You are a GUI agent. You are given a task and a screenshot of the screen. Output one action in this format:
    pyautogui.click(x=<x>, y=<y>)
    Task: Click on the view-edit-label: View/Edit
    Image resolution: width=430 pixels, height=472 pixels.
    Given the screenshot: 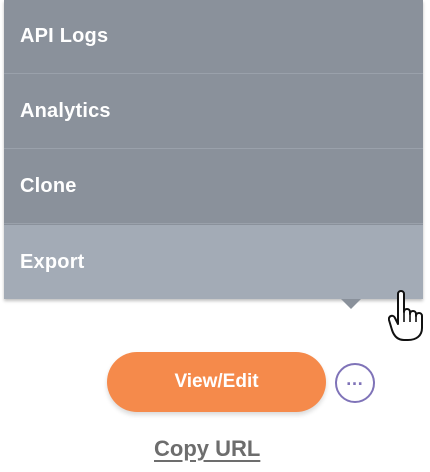 What is the action you would take?
    pyautogui.click(x=216, y=381)
    